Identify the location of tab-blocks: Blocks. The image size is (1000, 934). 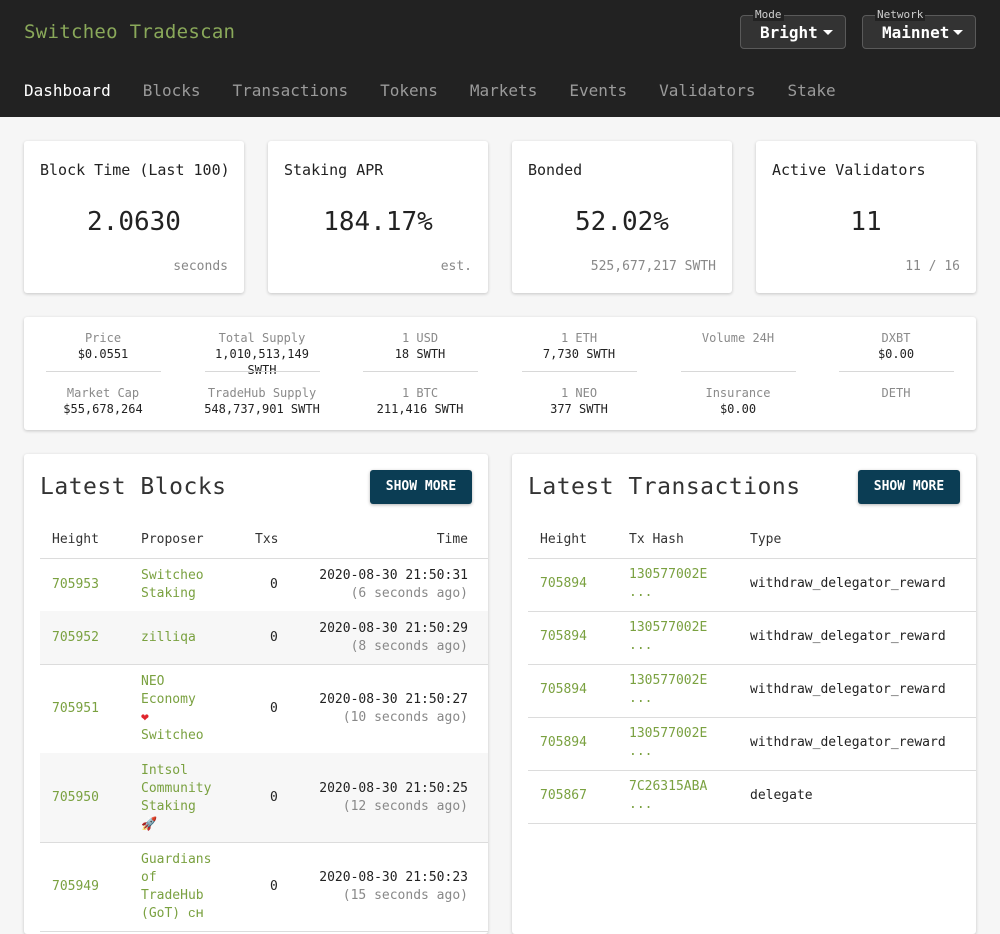
(172, 91).